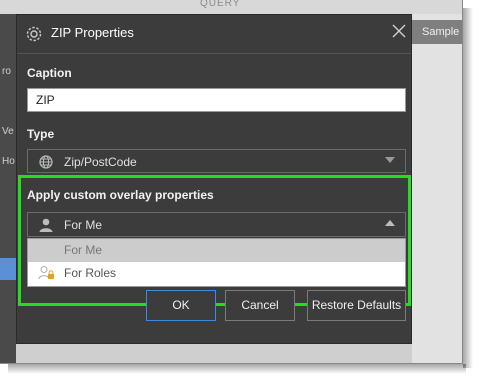 The image size is (491, 391). I want to click on ok-button: OK, so click(181, 305).